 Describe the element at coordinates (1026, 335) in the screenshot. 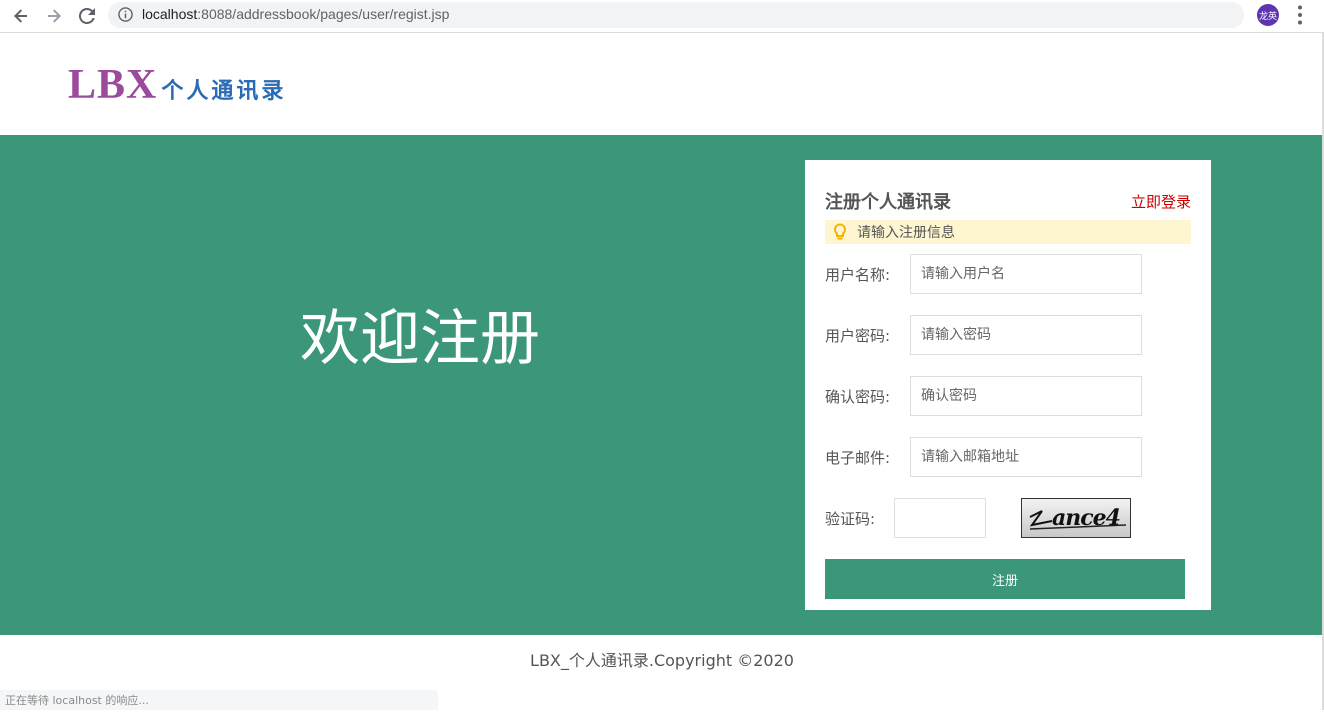

I see `password-input` at that location.